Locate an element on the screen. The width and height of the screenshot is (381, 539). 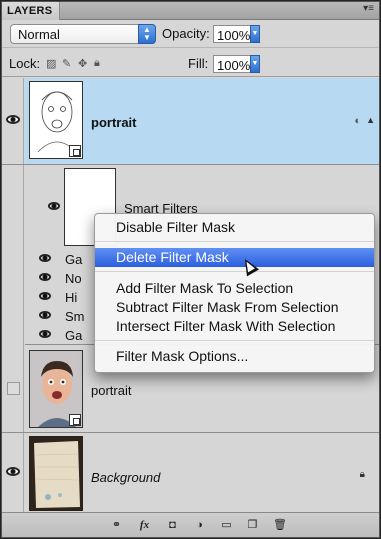
adjustment-layer-icon: ◑ is located at coordinates (199, 525).